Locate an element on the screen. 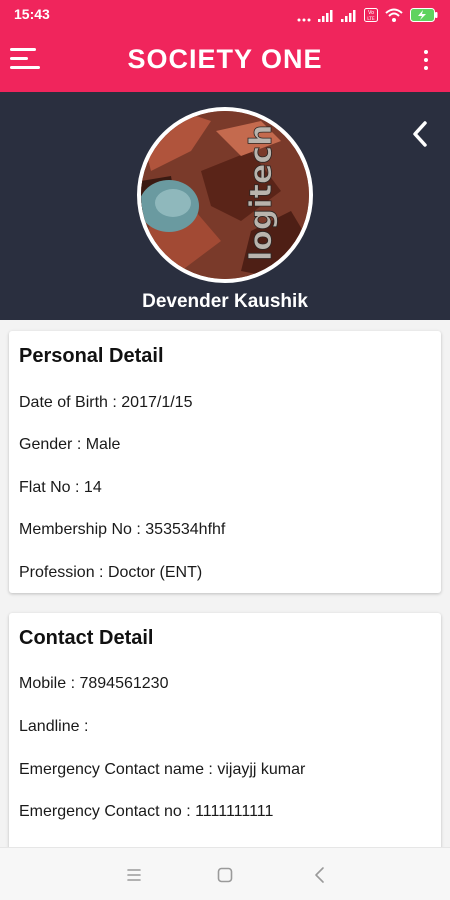 The image size is (450, 900). emergency-no-label: Emergency Contact no : is located at coordinates (105, 811).